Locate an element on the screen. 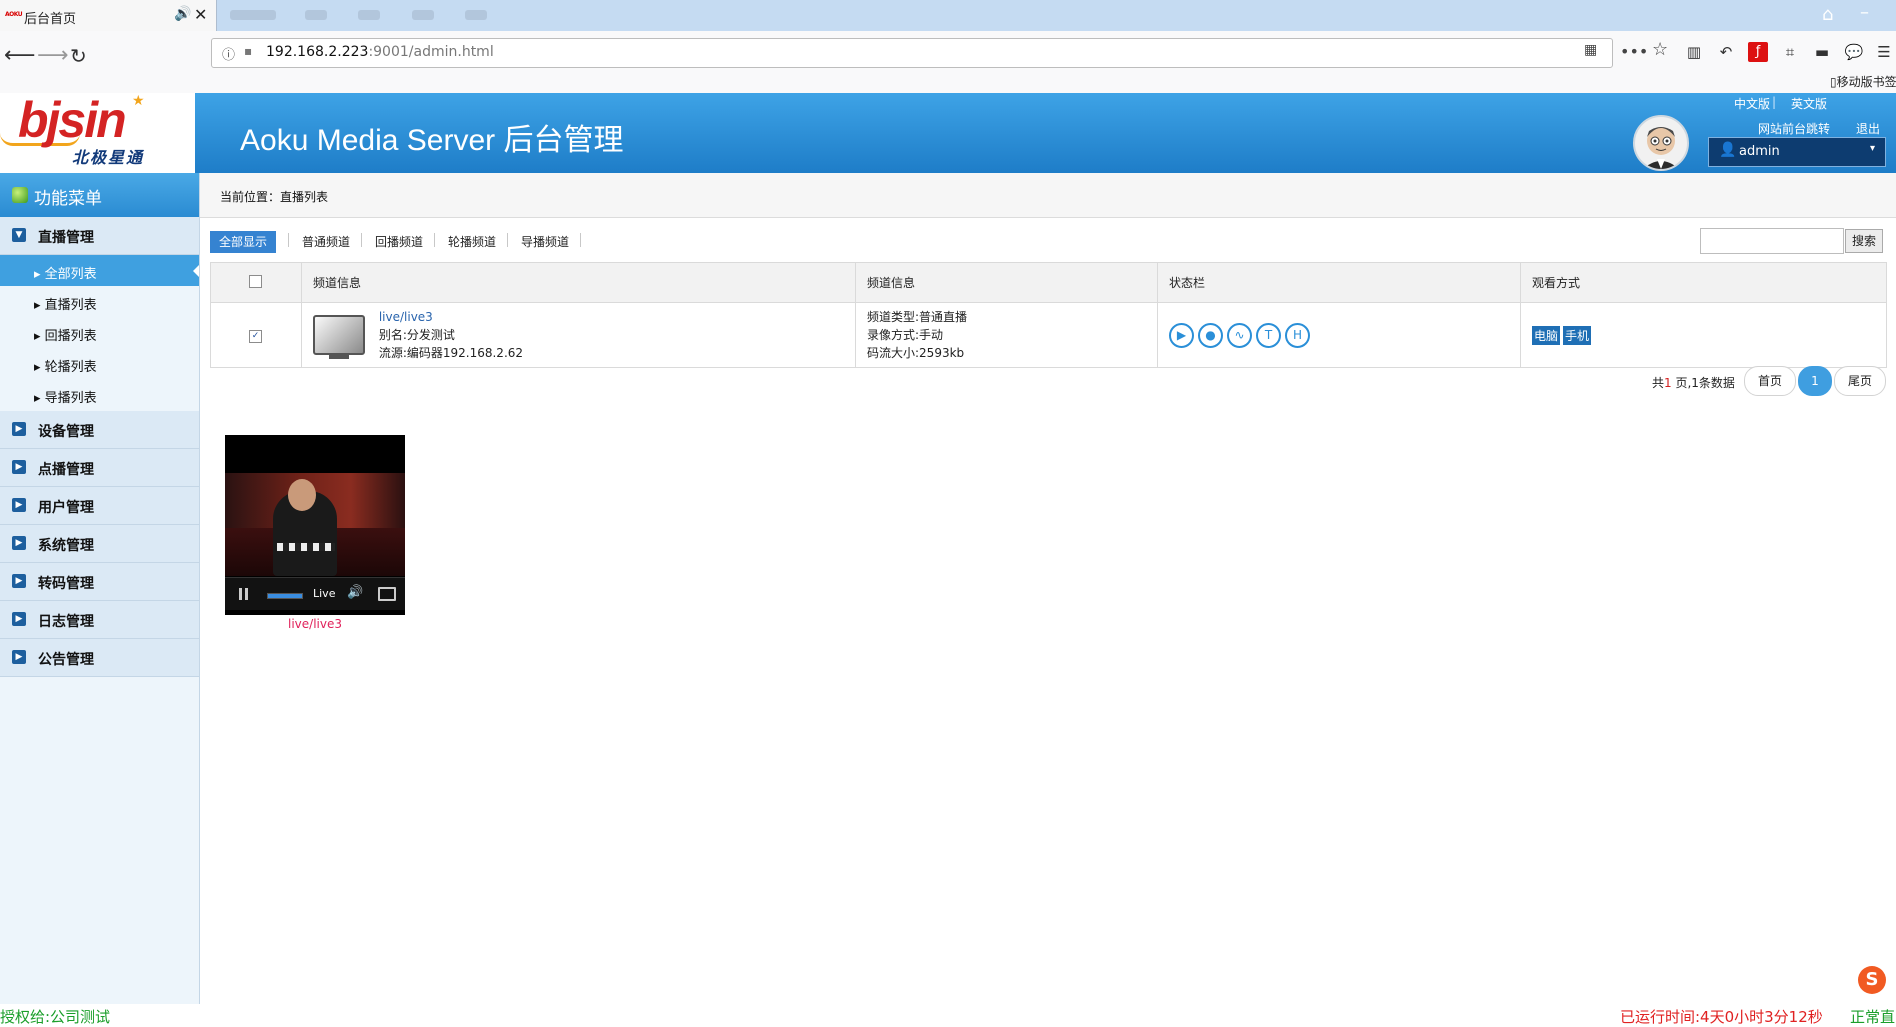  watch-mobile-button: 手机 is located at coordinates (1577, 335).